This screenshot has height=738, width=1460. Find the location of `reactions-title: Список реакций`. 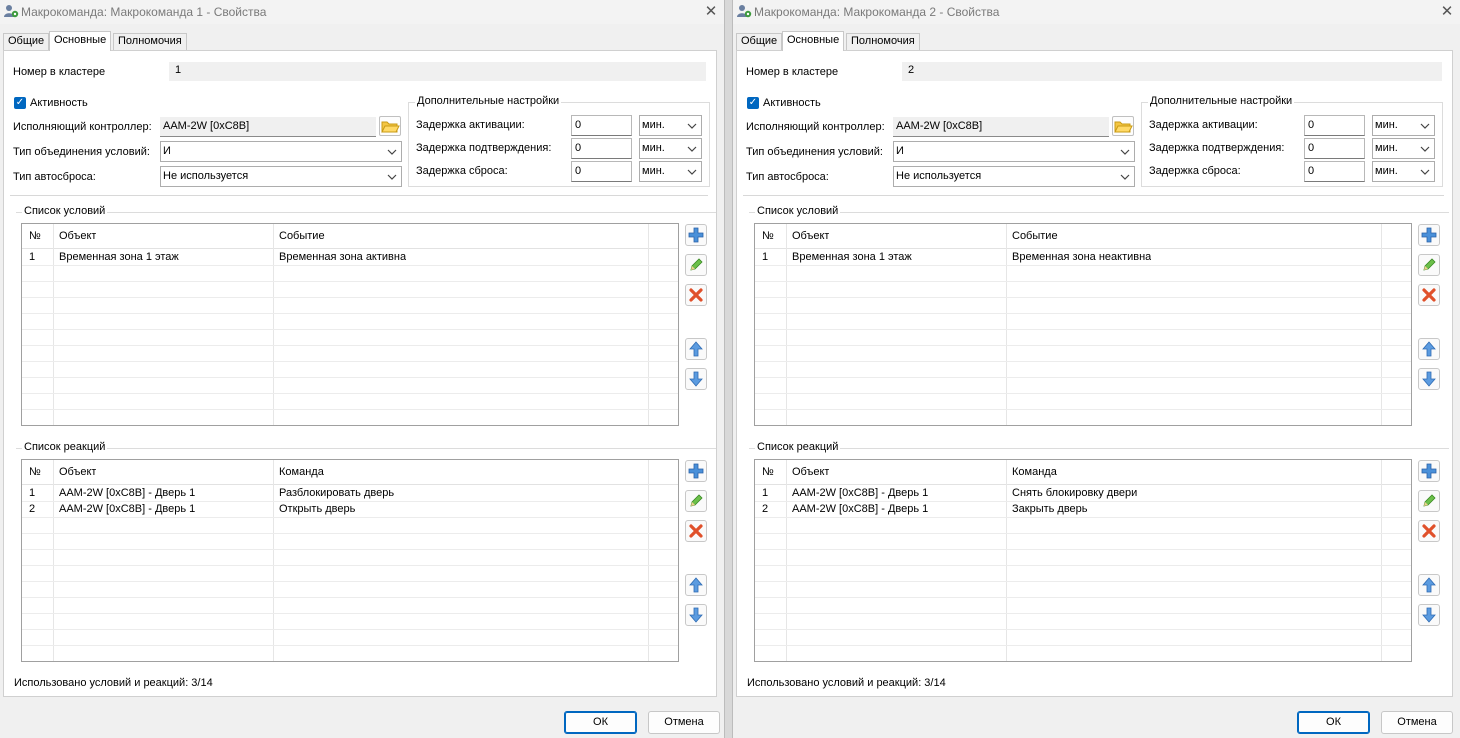

reactions-title: Список реакций is located at coordinates (798, 447).